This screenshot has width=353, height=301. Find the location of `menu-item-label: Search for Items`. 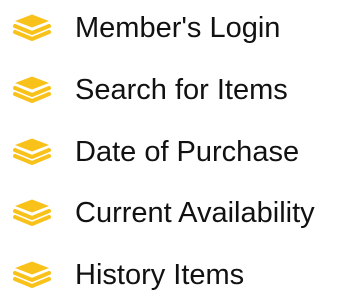

menu-item-label: Search for Items is located at coordinates (181, 90).